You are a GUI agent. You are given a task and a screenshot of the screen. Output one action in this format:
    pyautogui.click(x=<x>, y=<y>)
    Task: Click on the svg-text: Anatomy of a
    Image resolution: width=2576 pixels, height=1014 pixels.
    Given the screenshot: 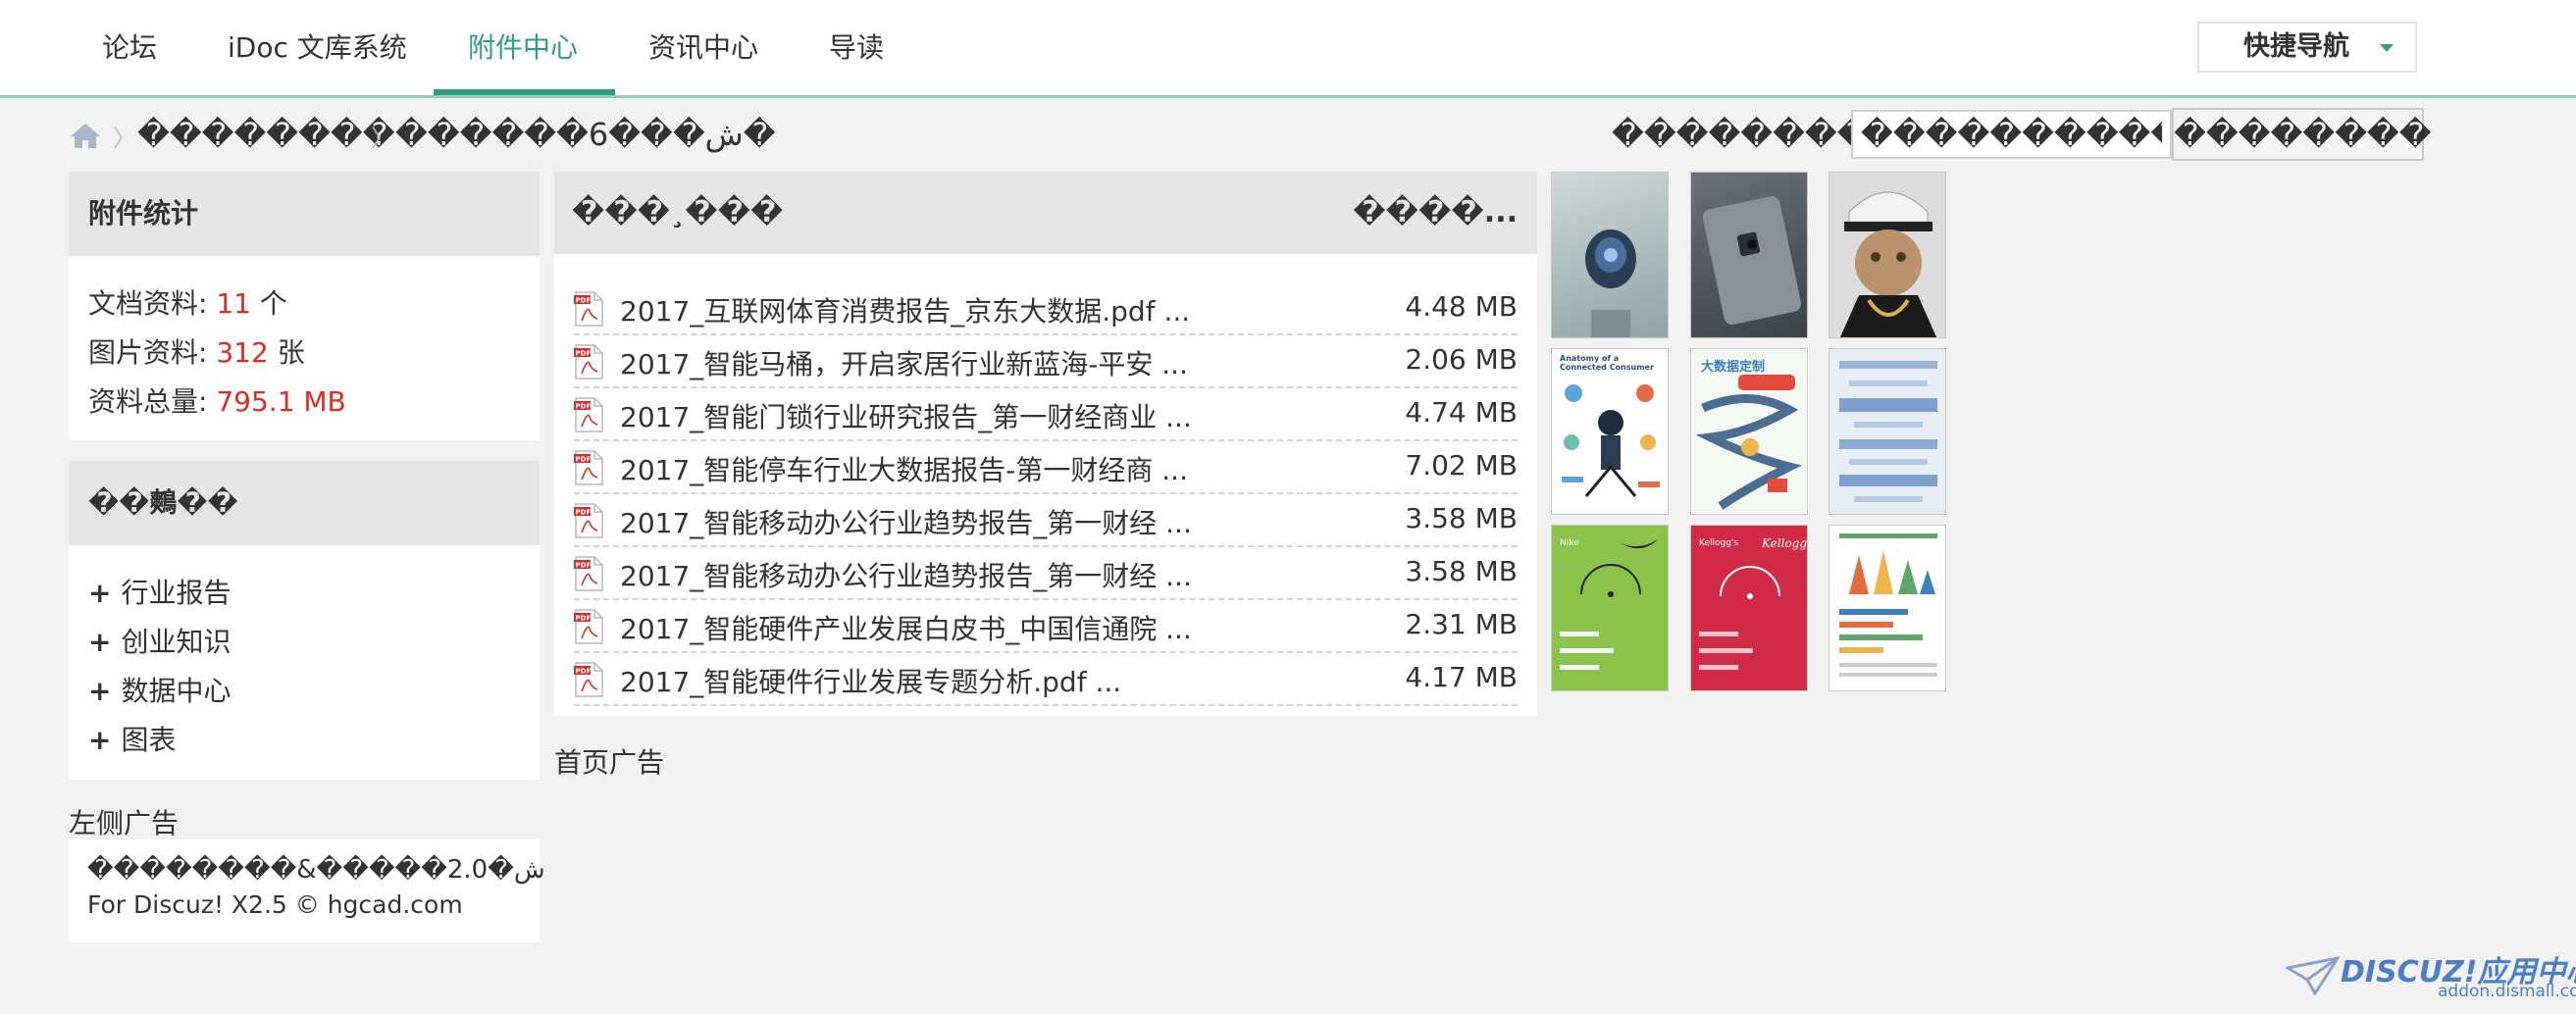 What is the action you would take?
    pyautogui.click(x=1589, y=359)
    